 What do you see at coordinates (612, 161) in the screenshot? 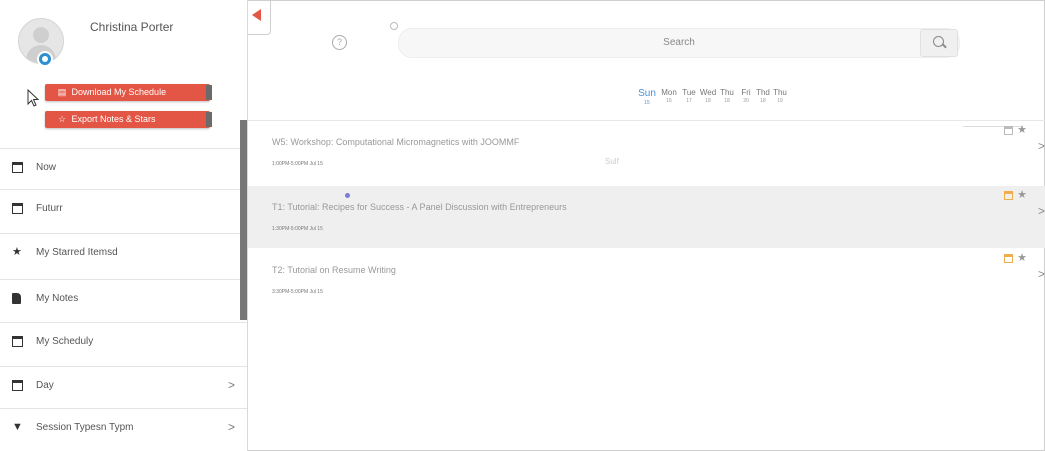
I see `session-tag: Sulf` at bounding box center [612, 161].